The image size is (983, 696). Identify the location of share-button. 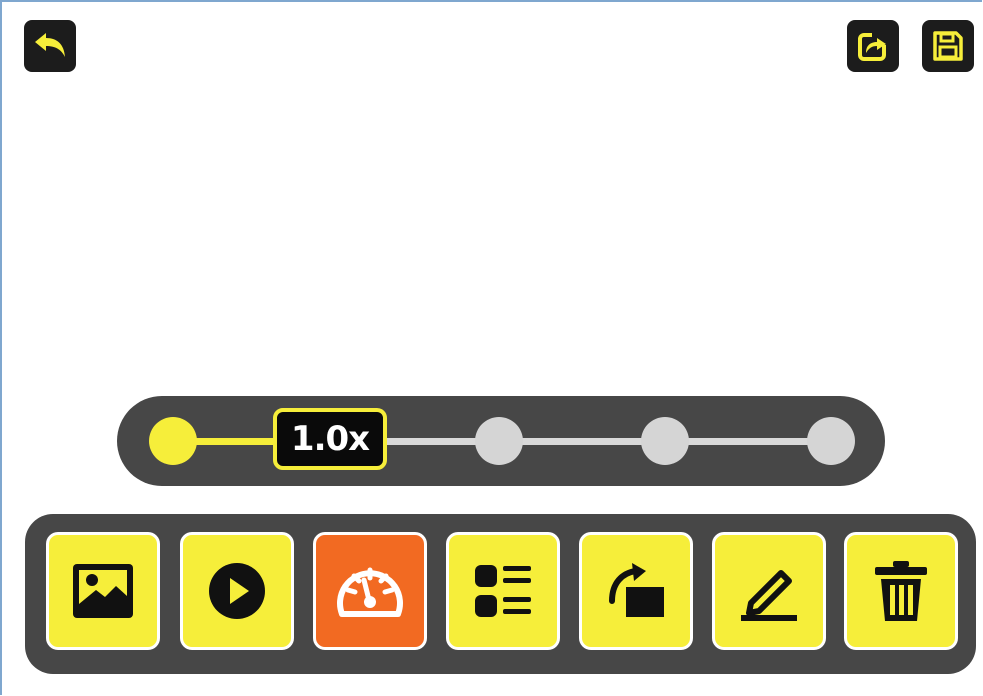
(873, 46).